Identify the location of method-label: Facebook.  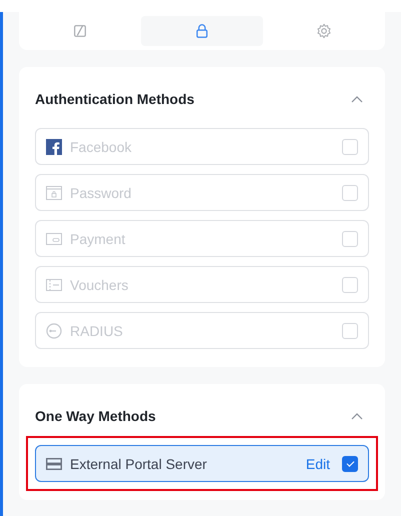
(101, 146).